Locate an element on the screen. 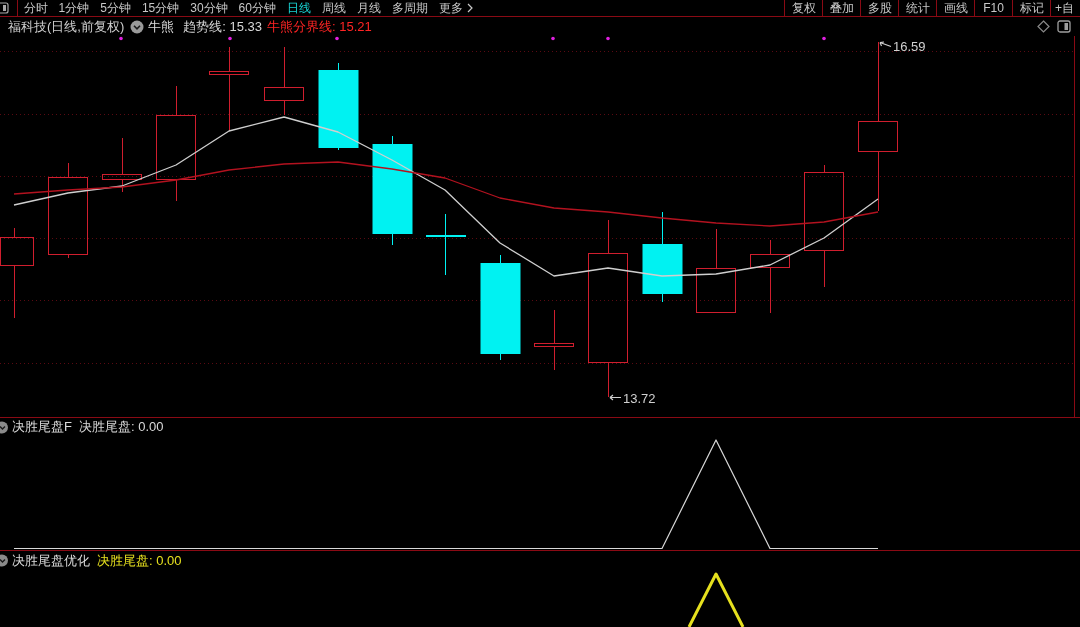 The height and width of the screenshot is (627, 1080). price-label: 13.72 is located at coordinates (639, 398).